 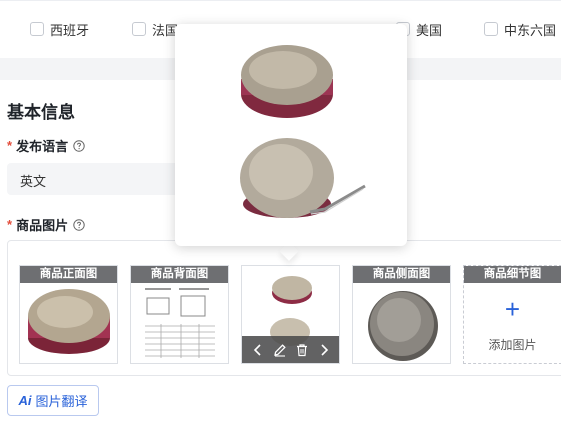 What do you see at coordinates (429, 30) in the screenshot?
I see `checkbox-label: 美国` at bounding box center [429, 30].